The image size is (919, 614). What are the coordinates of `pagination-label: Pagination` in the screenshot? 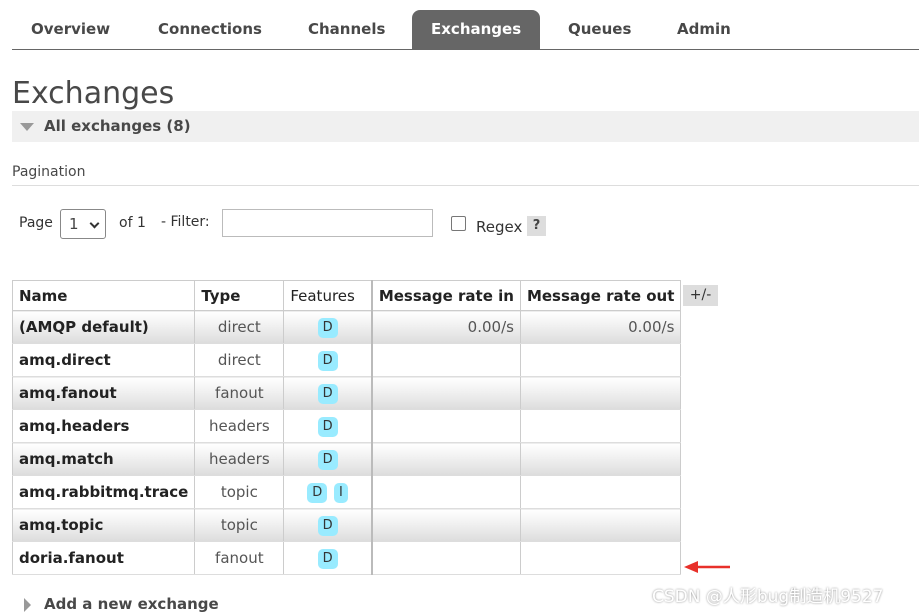 It's located at (49, 172).